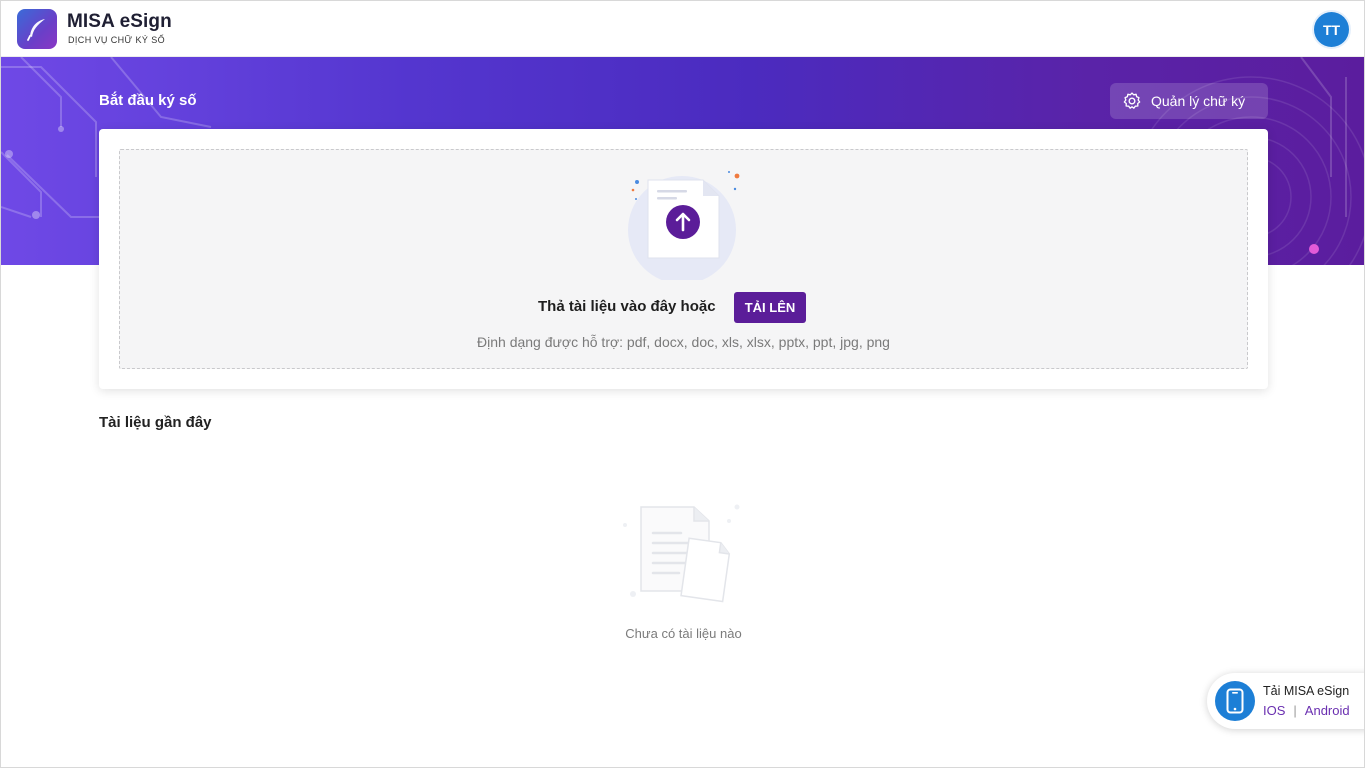 The width and height of the screenshot is (1365, 768). What do you see at coordinates (1132, 100) in the screenshot?
I see `gear-icon` at bounding box center [1132, 100].